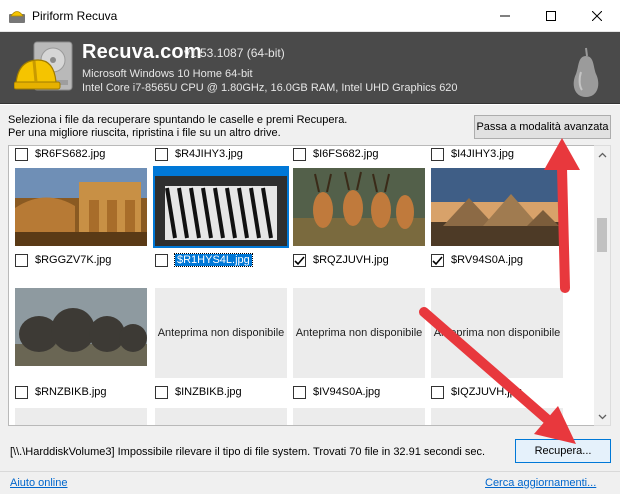  I want to click on chevron-down-icon, so click(602, 416).